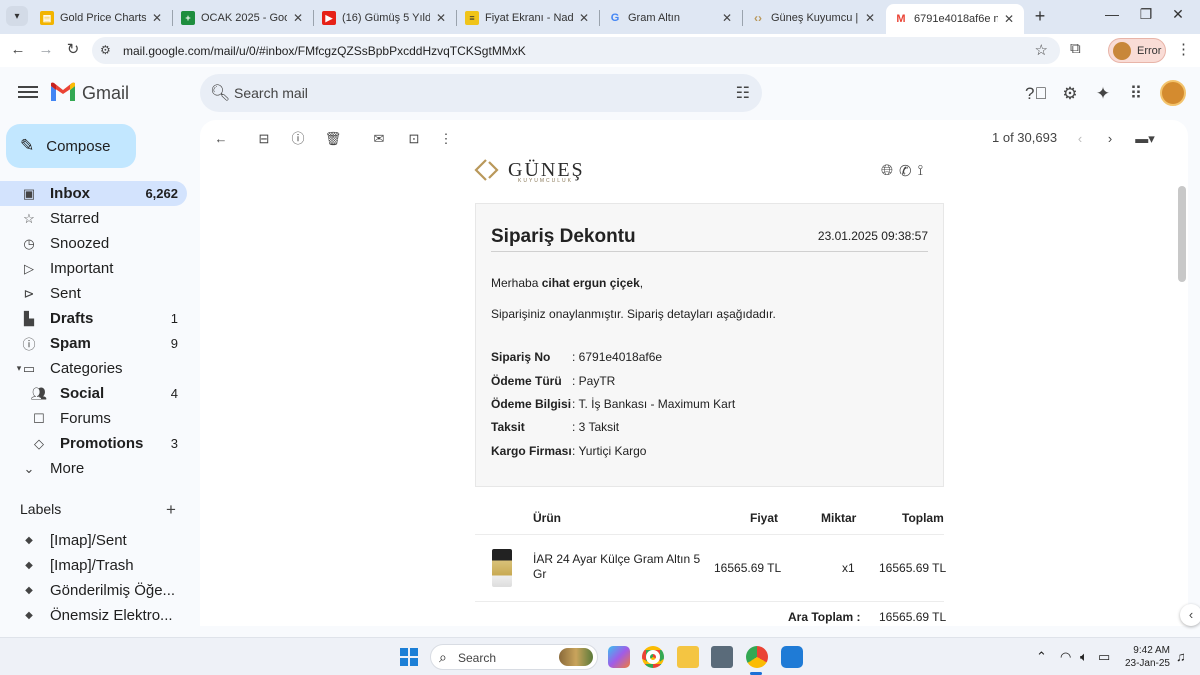  What do you see at coordinates (576, 657) in the screenshot?
I see `search-highlight-image` at bounding box center [576, 657].